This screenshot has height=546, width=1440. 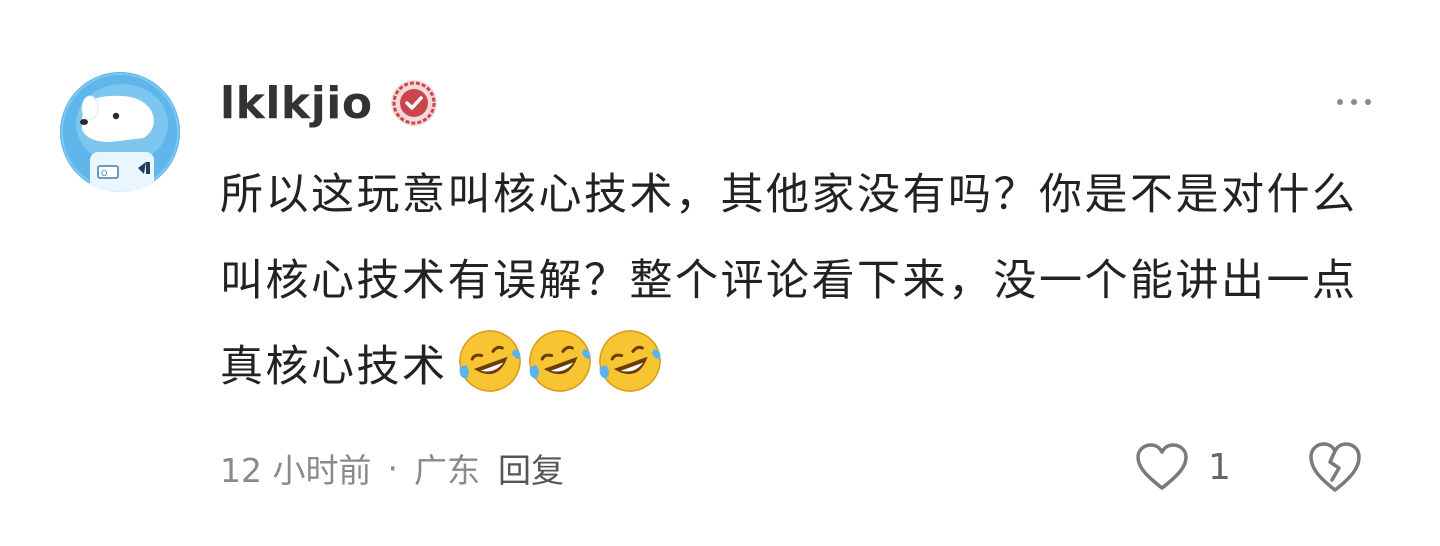 I want to click on like-count: 1, so click(x=1219, y=467).